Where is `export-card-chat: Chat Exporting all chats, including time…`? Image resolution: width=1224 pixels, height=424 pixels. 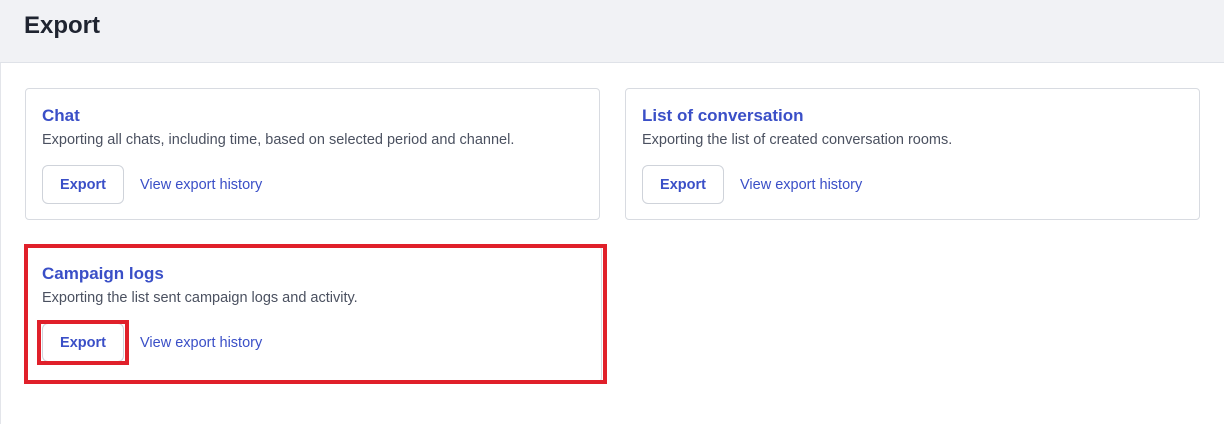
export-card-chat: Chat Exporting all chats, including time… is located at coordinates (312, 154).